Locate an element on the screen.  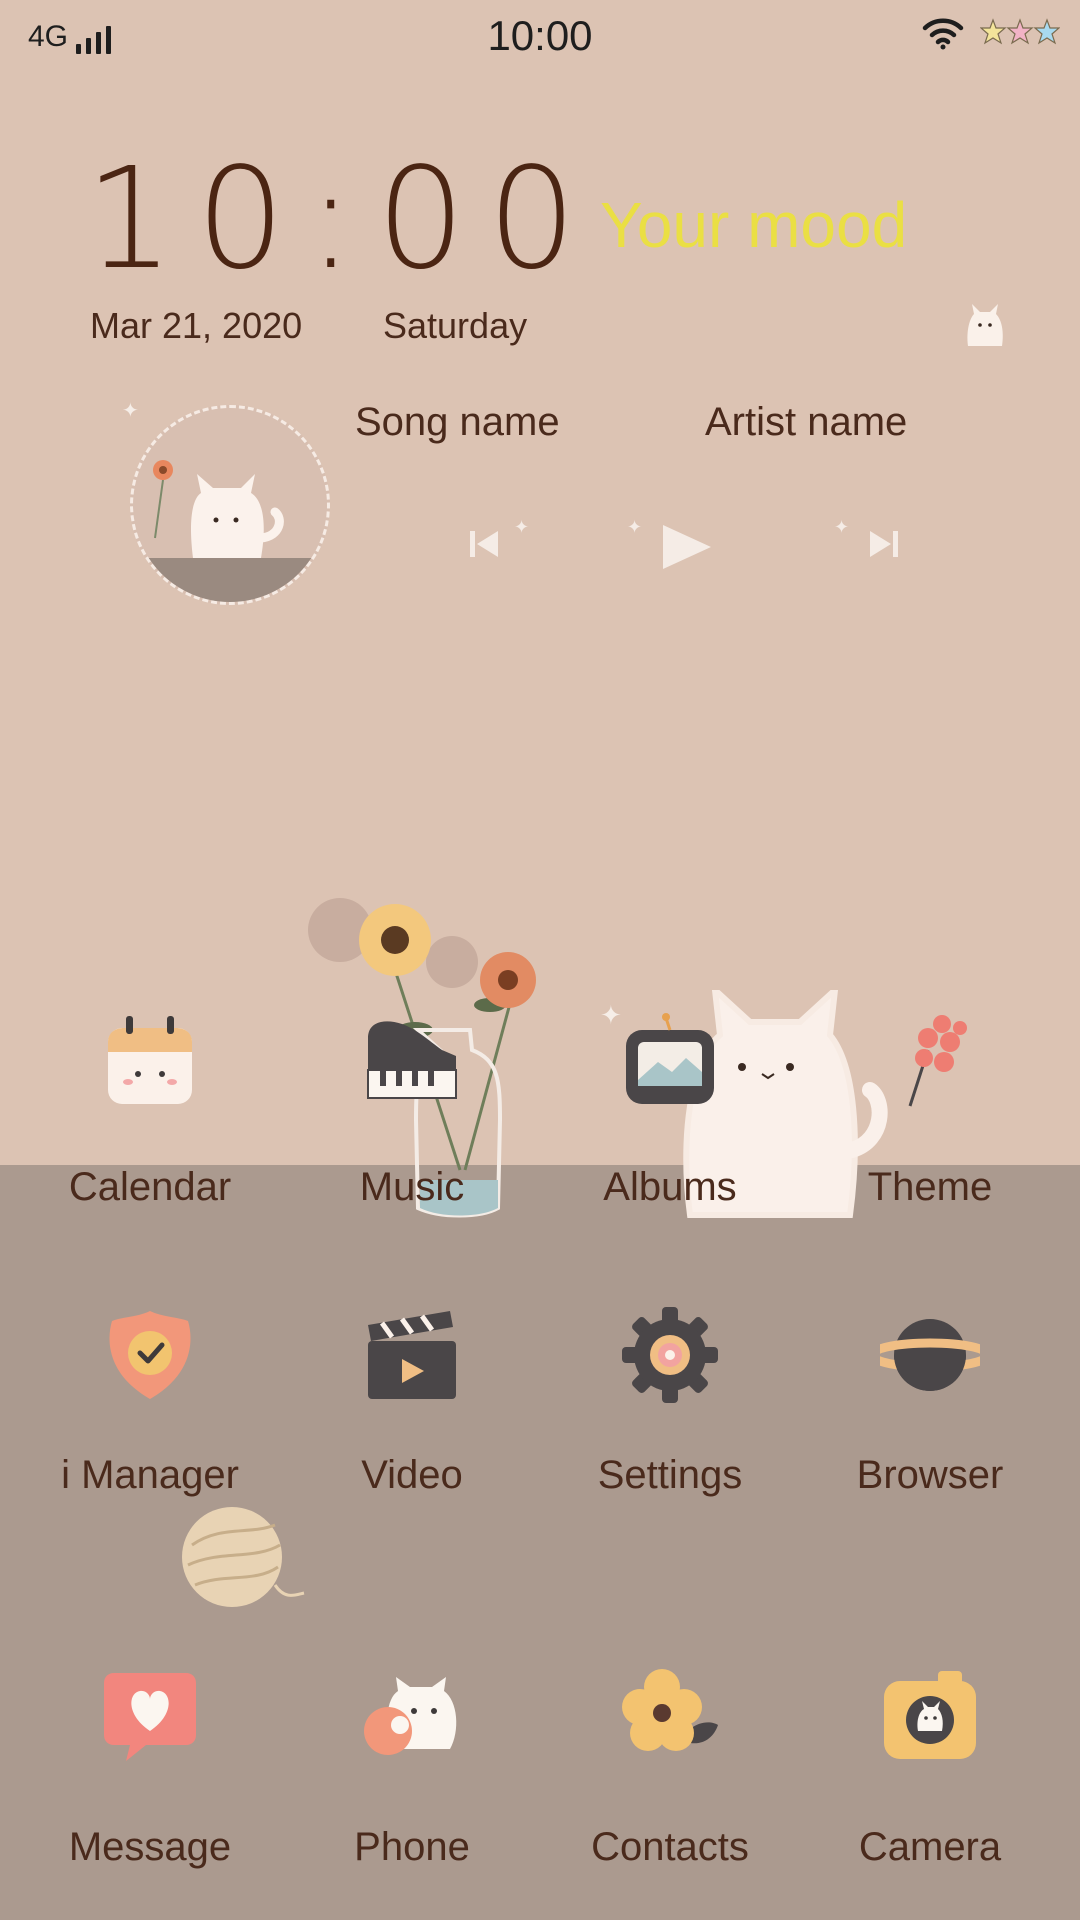
piano-icon is located at coordinates (412, 1060).